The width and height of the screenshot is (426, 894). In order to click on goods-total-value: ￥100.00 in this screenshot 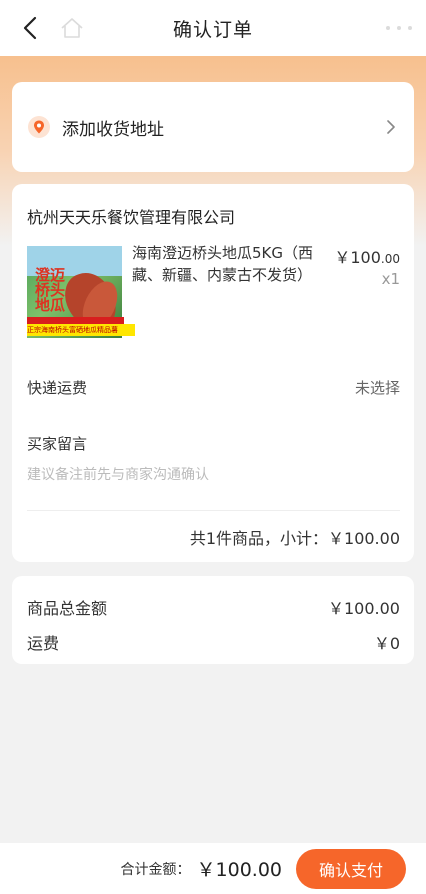, I will do `click(364, 608)`.